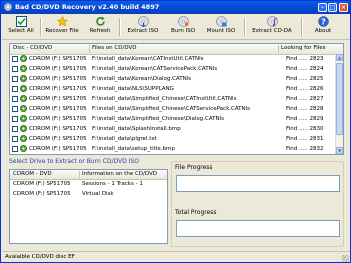  What do you see at coordinates (21, 31) in the screenshot?
I see `select-all-label: Select All` at bounding box center [21, 31].